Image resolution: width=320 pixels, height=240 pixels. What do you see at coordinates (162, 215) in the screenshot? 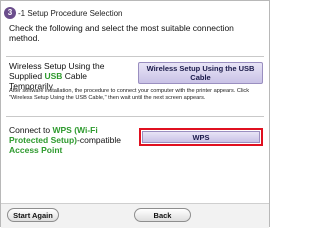
I see `back-button: Back` at bounding box center [162, 215].